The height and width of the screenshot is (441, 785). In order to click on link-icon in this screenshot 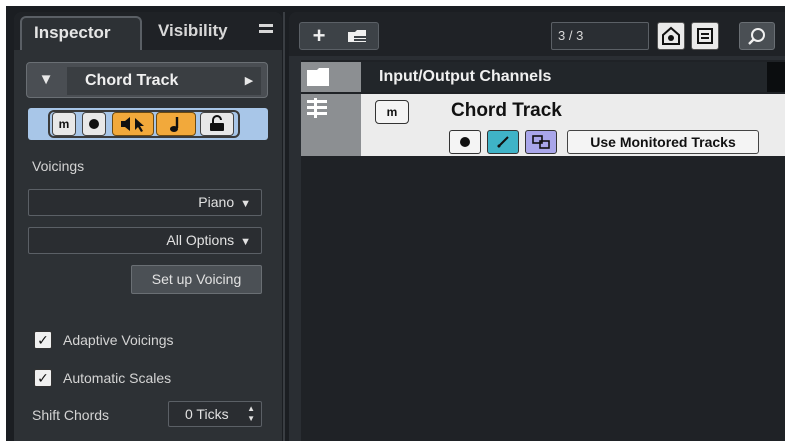, I will do `click(541, 142)`.